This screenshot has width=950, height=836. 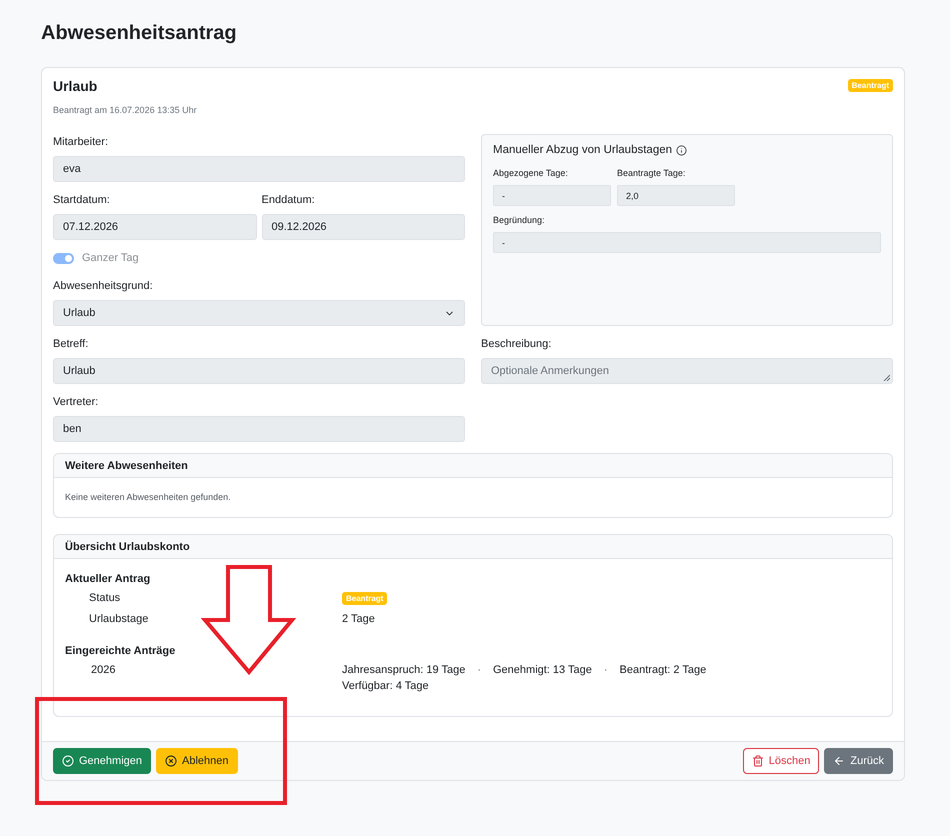 I want to click on field-label: Begründung:, so click(x=519, y=220).